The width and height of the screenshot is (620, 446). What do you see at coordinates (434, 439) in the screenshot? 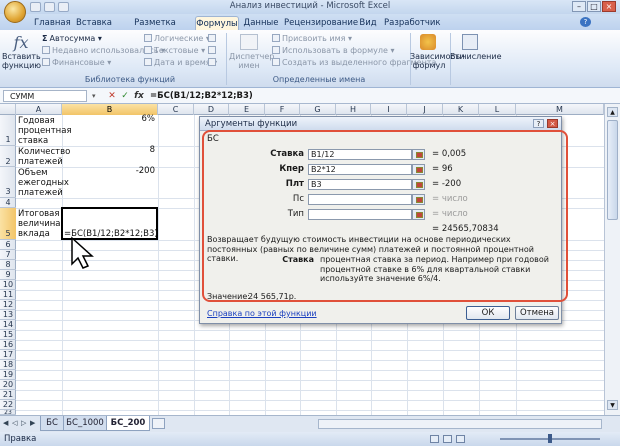
I see `normal-view-icon` at bounding box center [434, 439].